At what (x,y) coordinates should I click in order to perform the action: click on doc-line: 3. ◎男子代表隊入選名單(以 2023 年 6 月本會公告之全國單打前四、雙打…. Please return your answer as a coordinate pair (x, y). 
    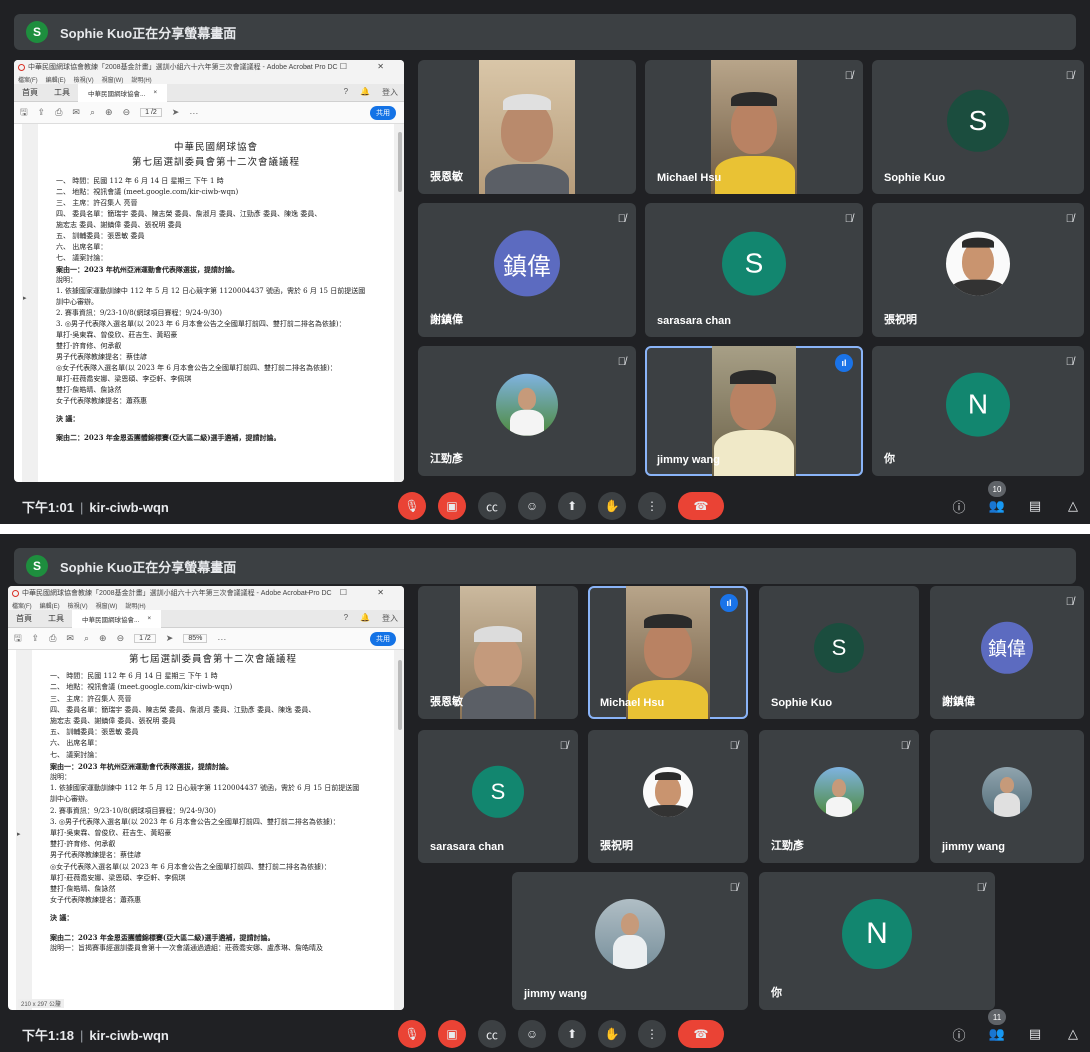
    Looking at the image, I should click on (195, 821).